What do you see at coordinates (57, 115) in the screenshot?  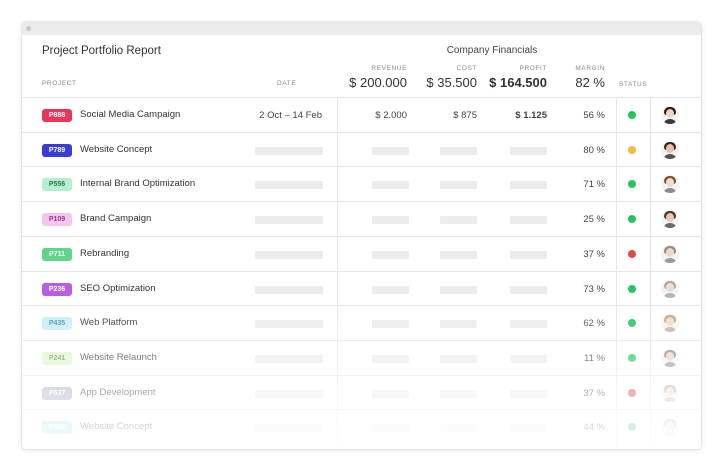 I see `project-code-tag: P888` at bounding box center [57, 115].